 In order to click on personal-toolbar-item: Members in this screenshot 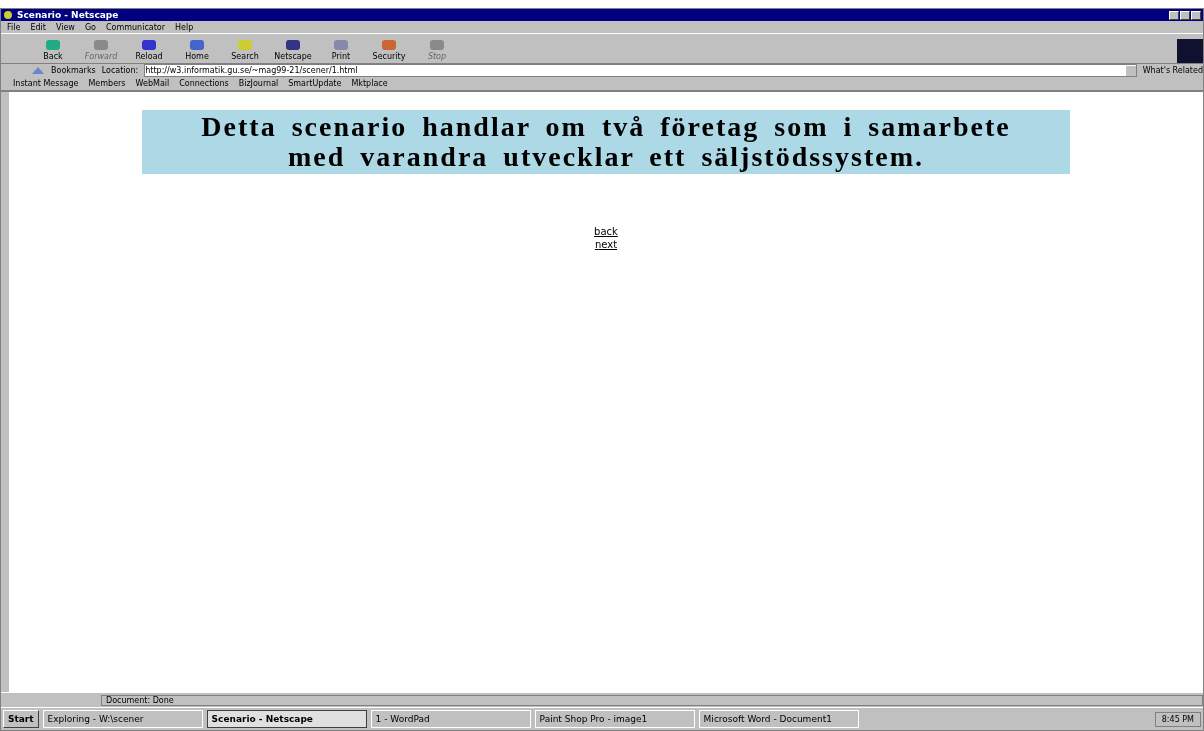, I will do `click(107, 83)`.